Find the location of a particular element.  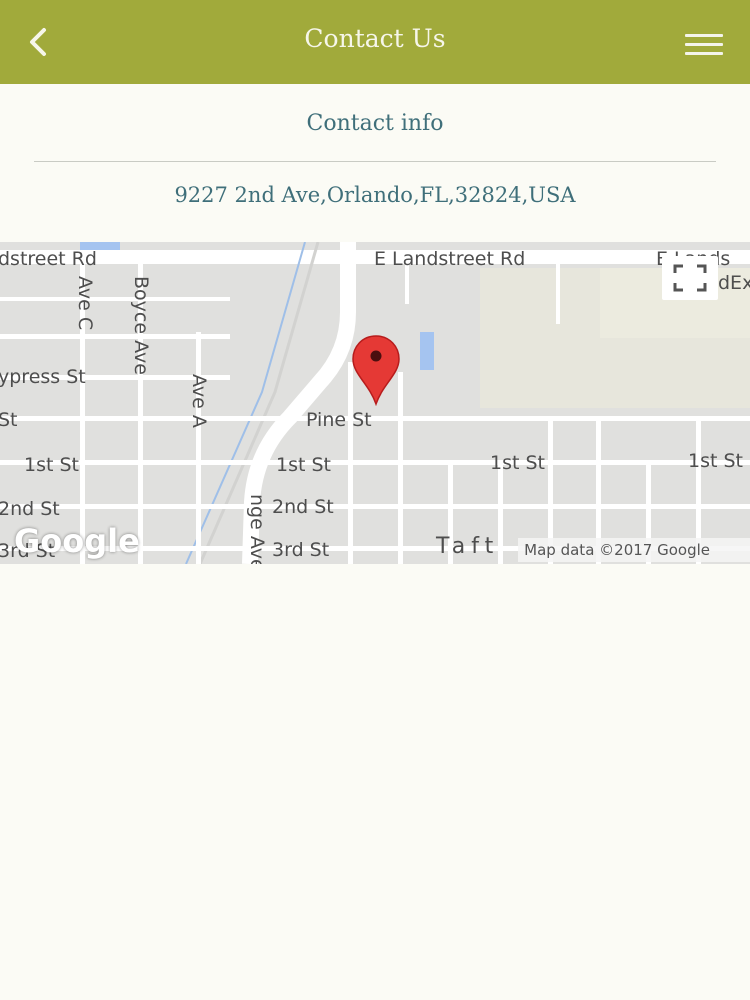

poi-label: dEx is located at coordinates (734, 283).